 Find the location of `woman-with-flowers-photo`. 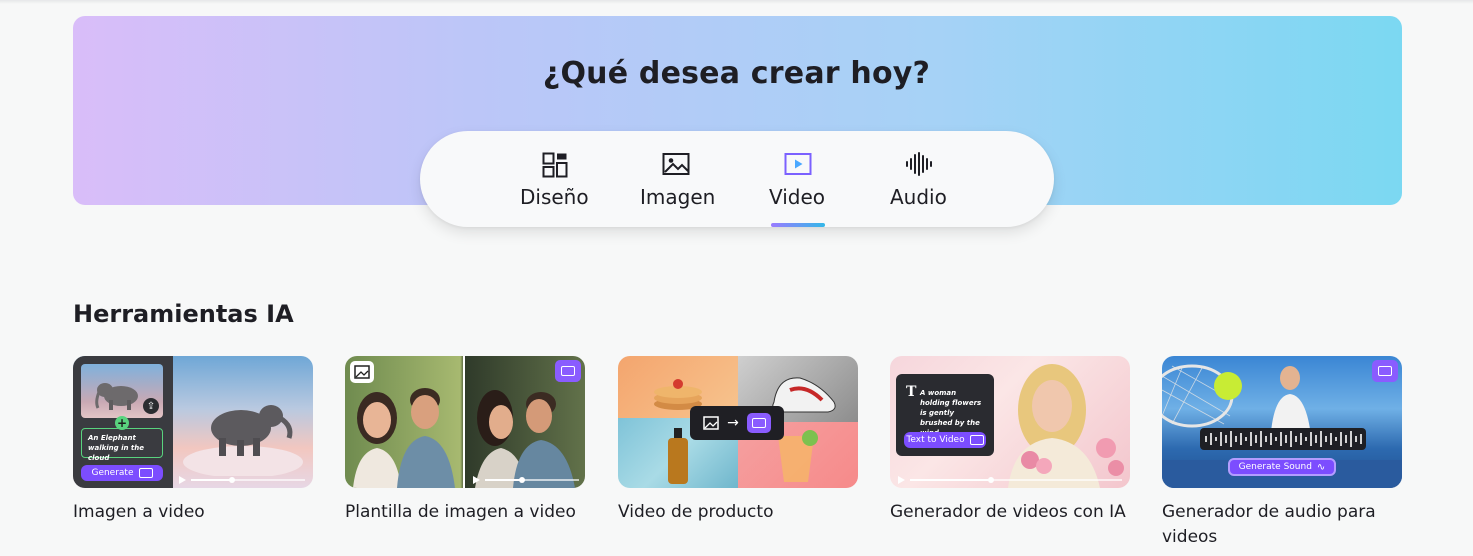

woman-with-flowers-photo is located at coordinates (1066, 426).